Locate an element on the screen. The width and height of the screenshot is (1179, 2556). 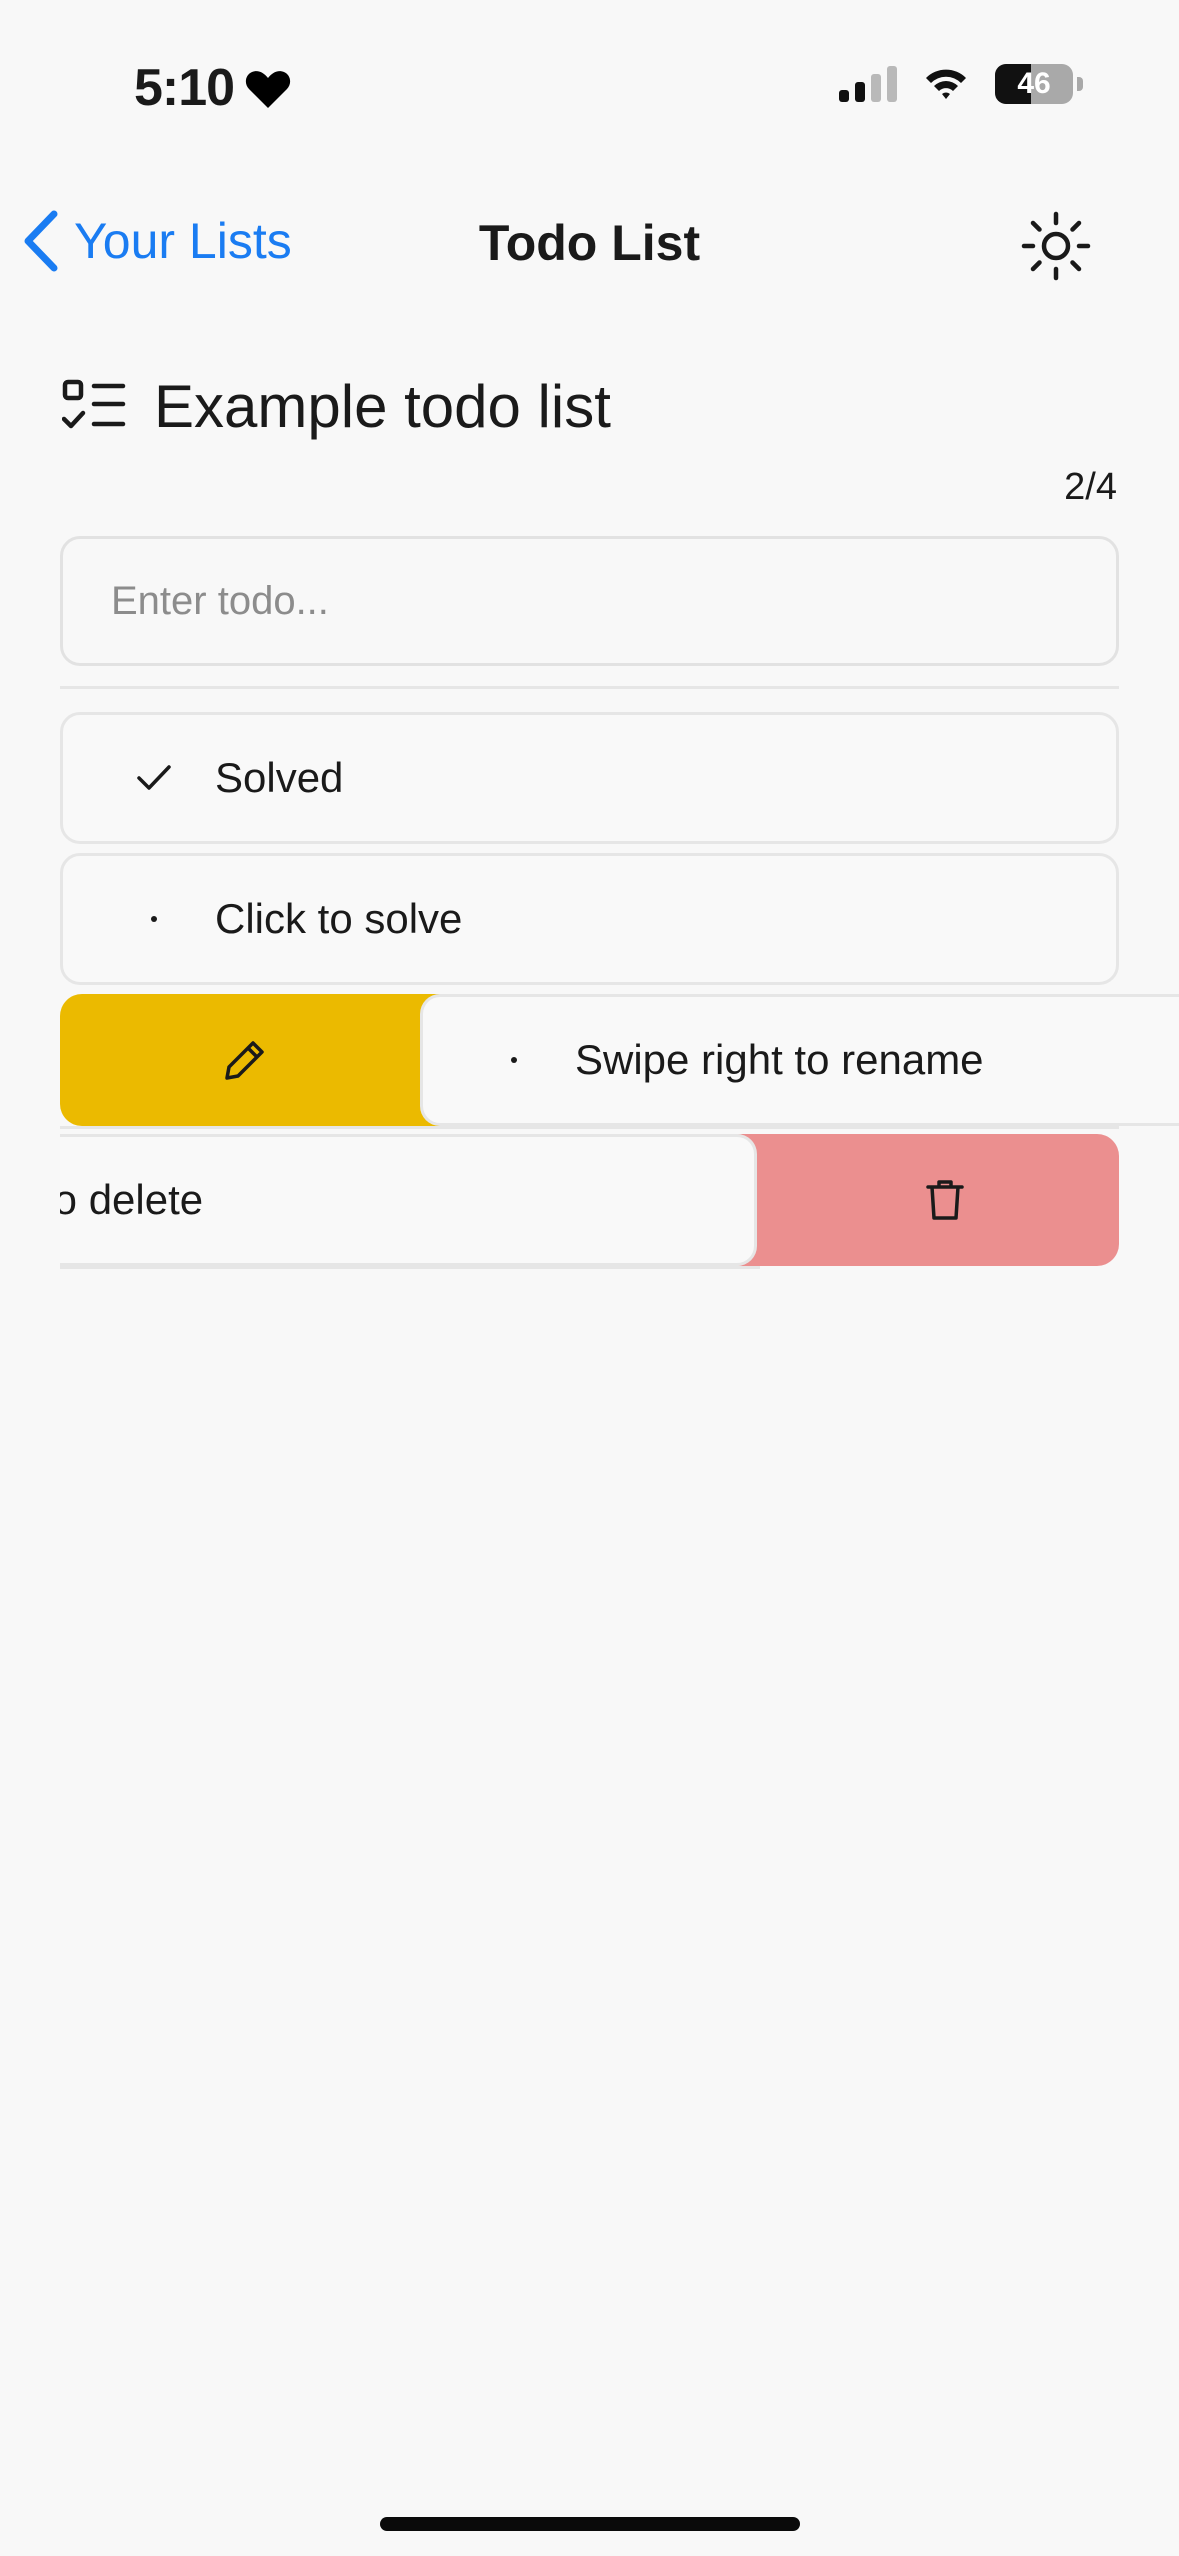
battery-icon: 46 is located at coordinates (1034, 84).